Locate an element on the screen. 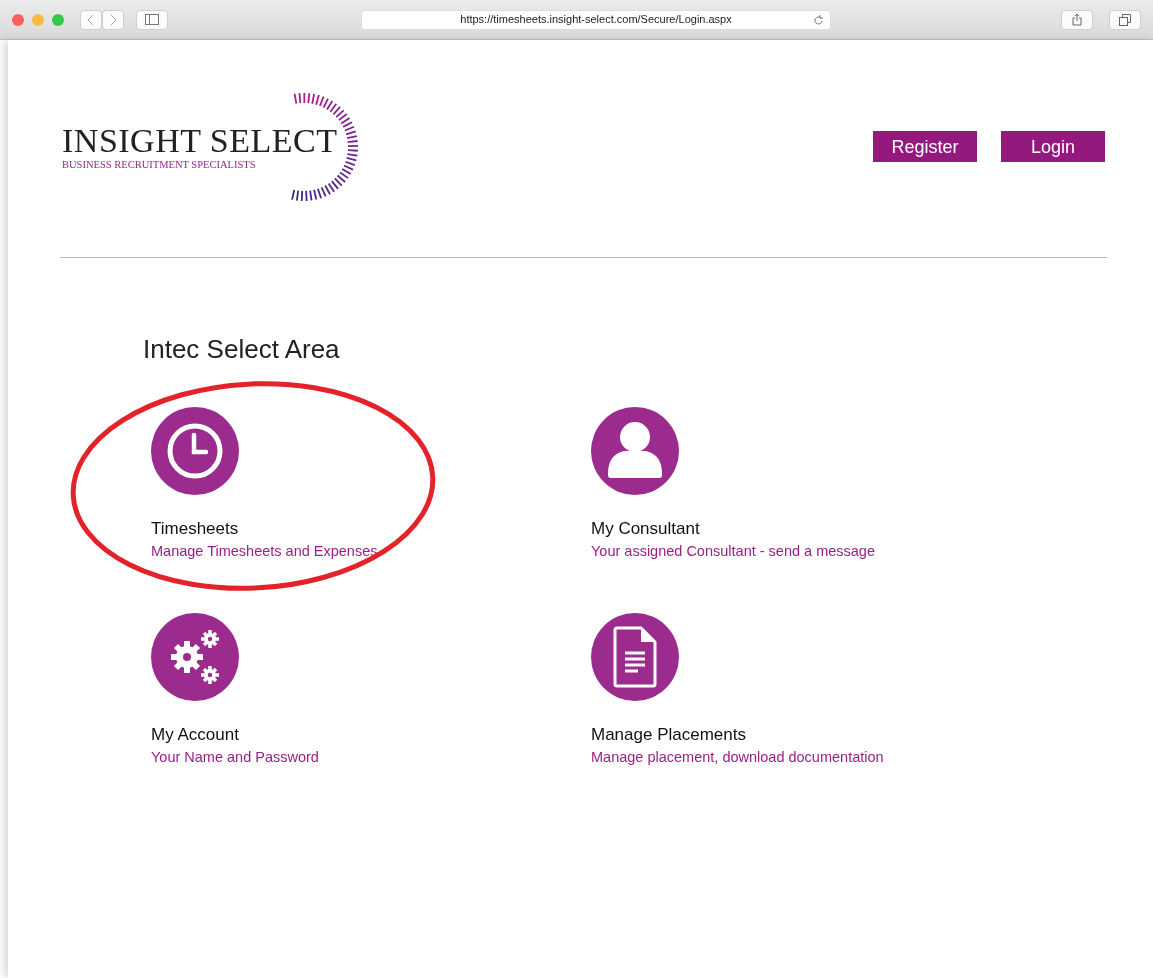 This screenshot has height=978, width=1153. forward-button is located at coordinates (113, 19).